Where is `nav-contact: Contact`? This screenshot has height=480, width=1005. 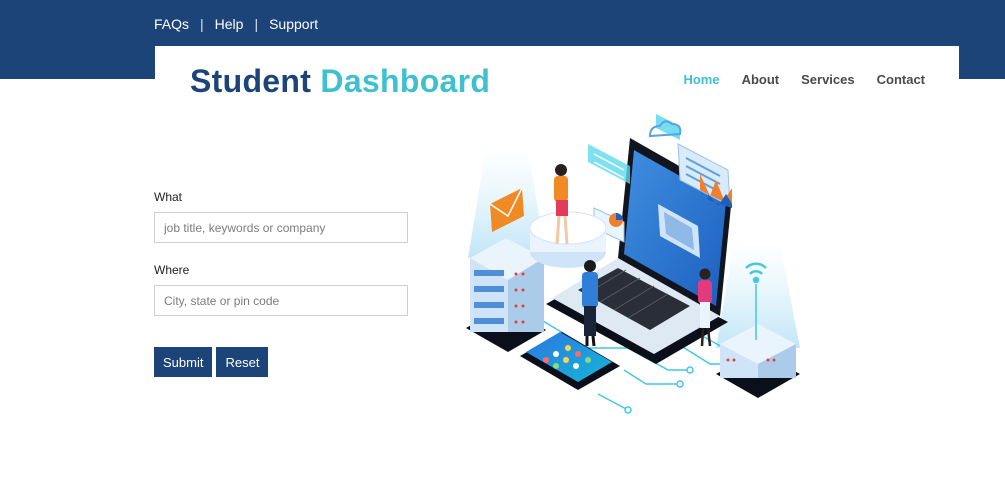 nav-contact: Contact is located at coordinates (901, 79).